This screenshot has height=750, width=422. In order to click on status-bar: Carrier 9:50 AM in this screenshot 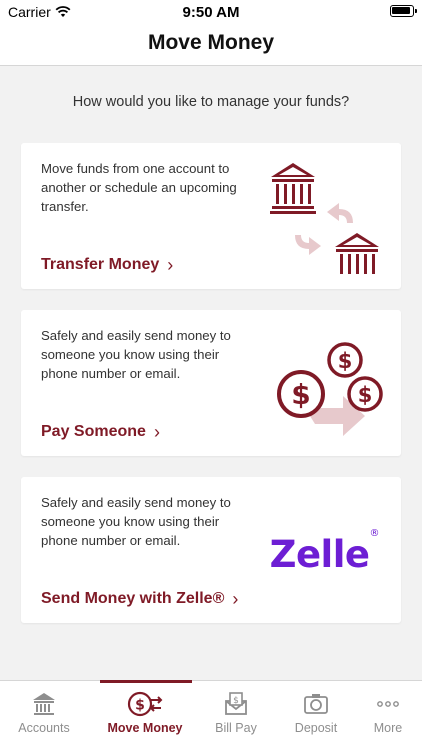, I will do `click(211, 12)`.